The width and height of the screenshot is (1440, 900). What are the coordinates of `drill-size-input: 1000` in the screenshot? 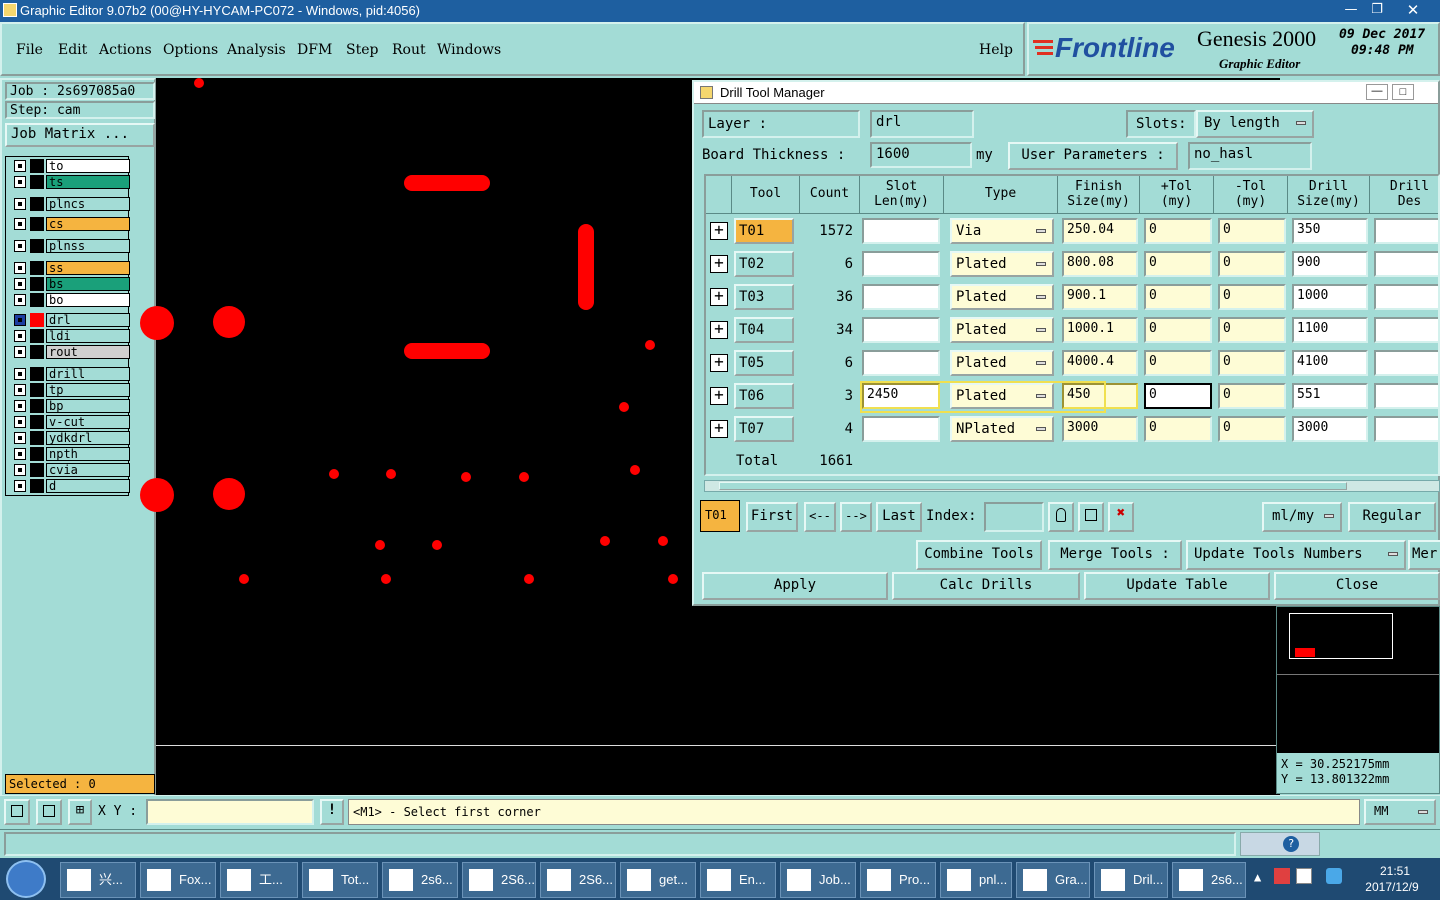 It's located at (1330, 297).